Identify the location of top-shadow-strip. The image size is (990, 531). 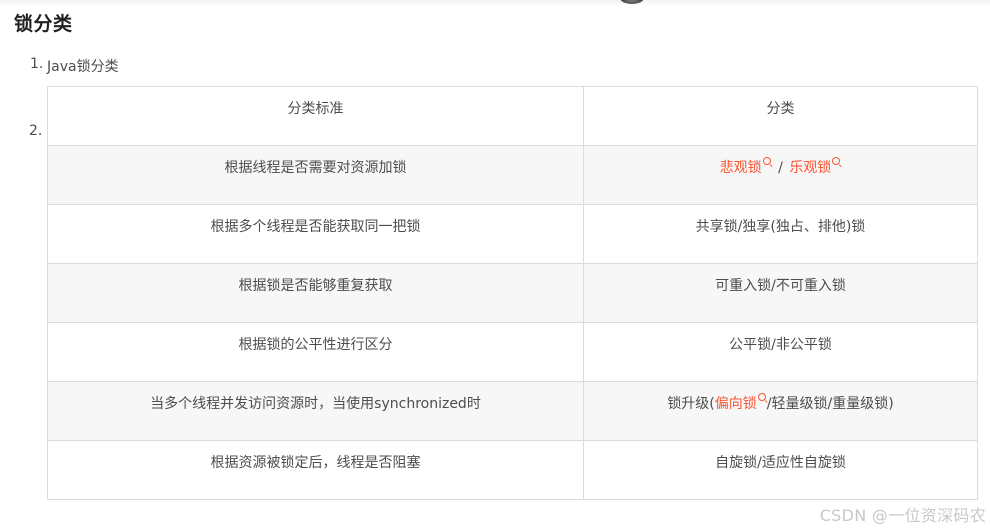
(495, 3).